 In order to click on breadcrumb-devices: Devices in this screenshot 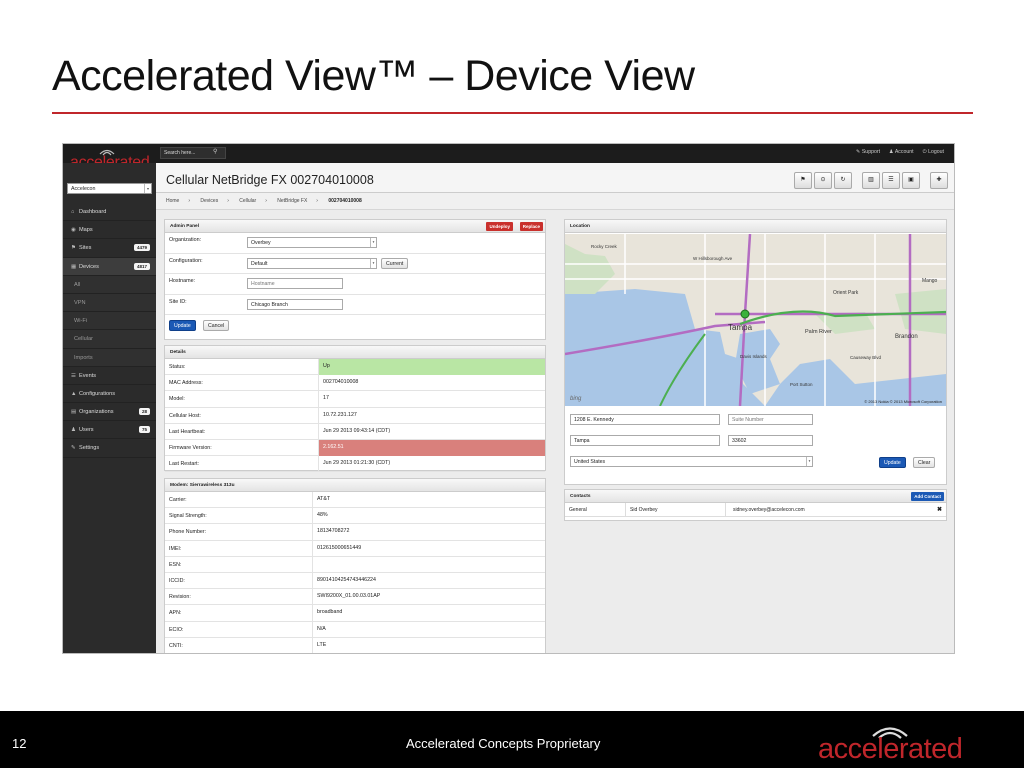, I will do `click(209, 201)`.